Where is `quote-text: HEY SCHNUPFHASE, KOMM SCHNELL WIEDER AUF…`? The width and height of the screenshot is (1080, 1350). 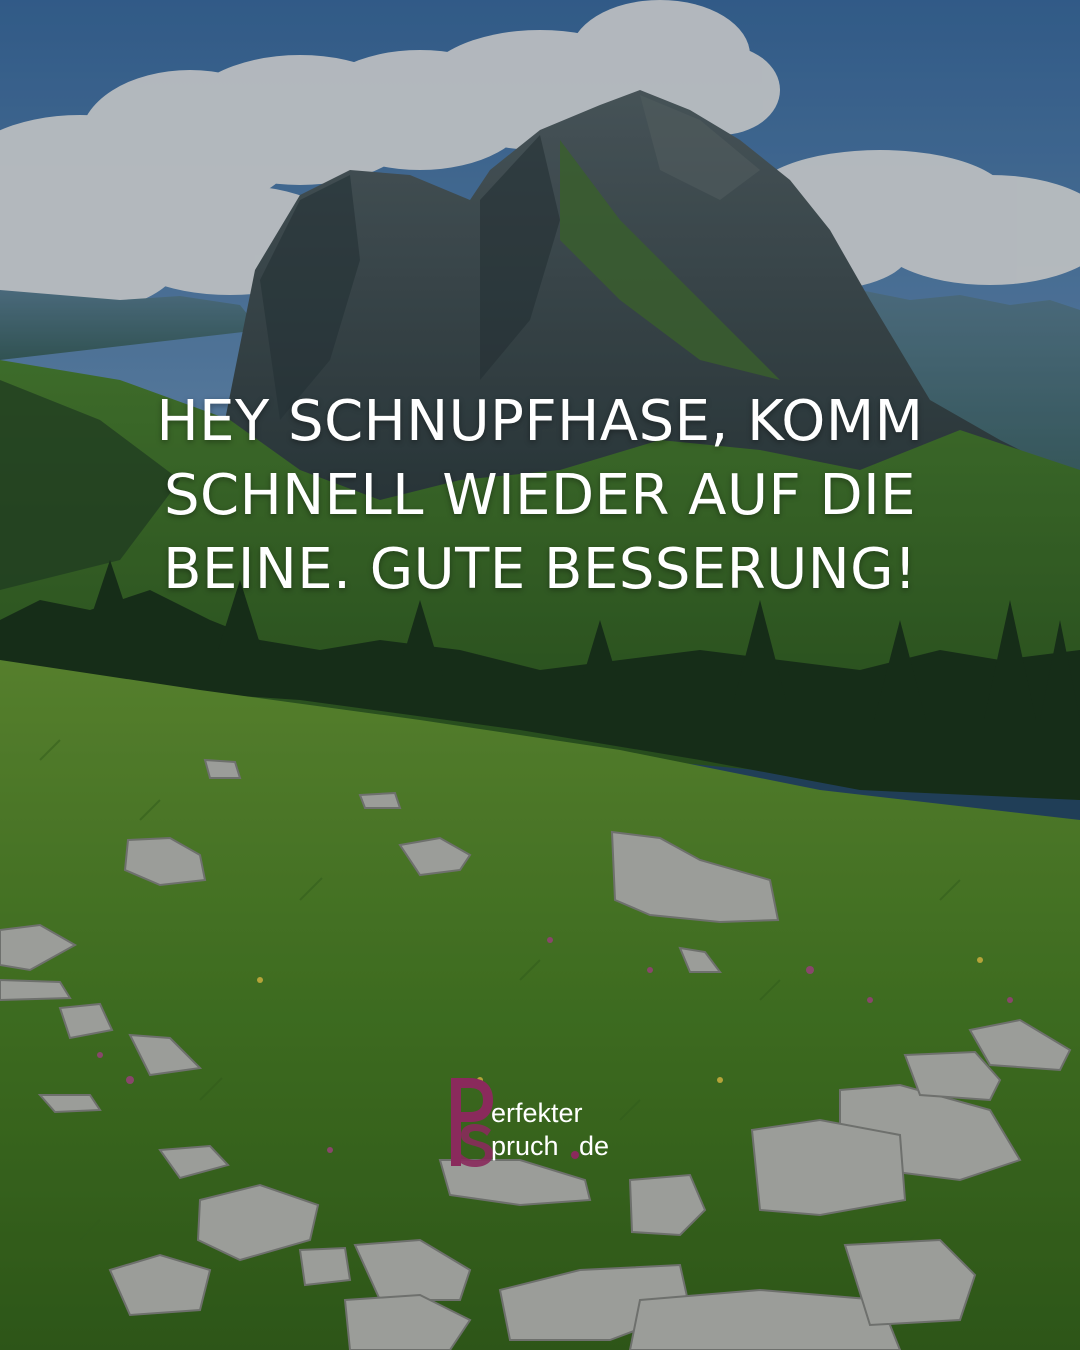
quote-text: HEY SCHNUPFHASE, KOMM SCHNELL WIEDER AUF… is located at coordinates (540, 496).